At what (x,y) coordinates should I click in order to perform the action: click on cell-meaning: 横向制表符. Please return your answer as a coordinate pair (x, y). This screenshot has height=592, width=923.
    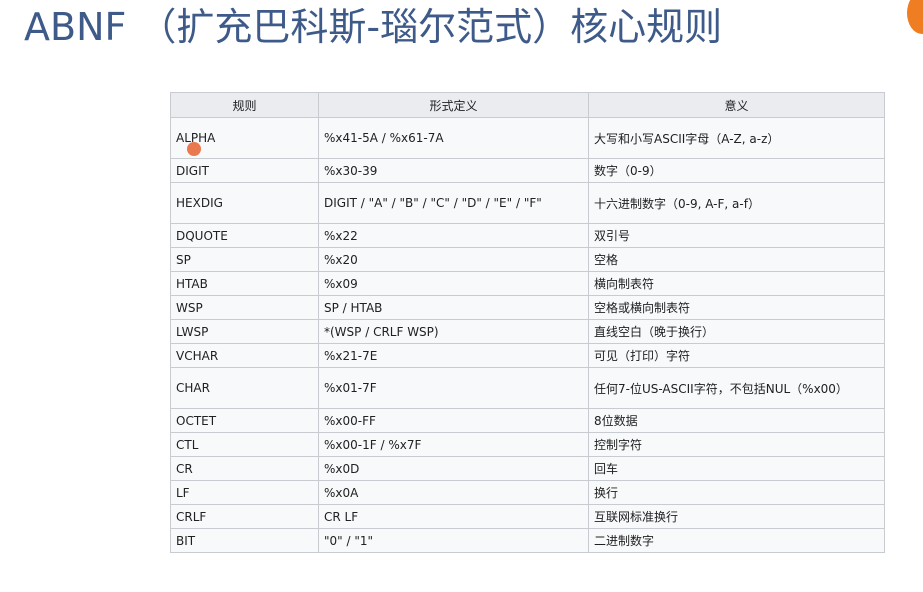
    Looking at the image, I should click on (736, 283).